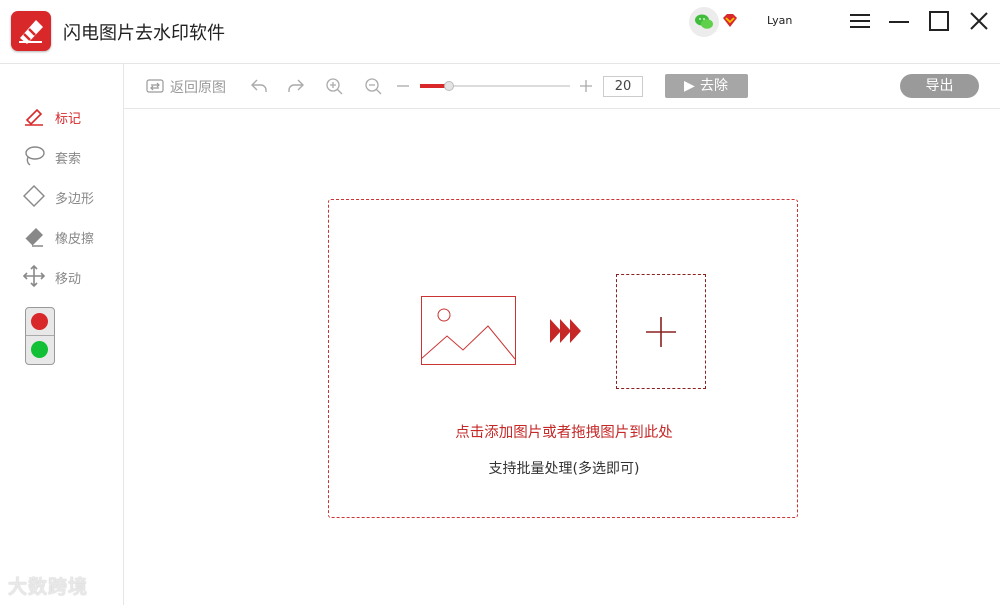  What do you see at coordinates (564, 433) in the screenshot?
I see `drop-instruction: 点击添加图片或者拖拽图片到此处` at bounding box center [564, 433].